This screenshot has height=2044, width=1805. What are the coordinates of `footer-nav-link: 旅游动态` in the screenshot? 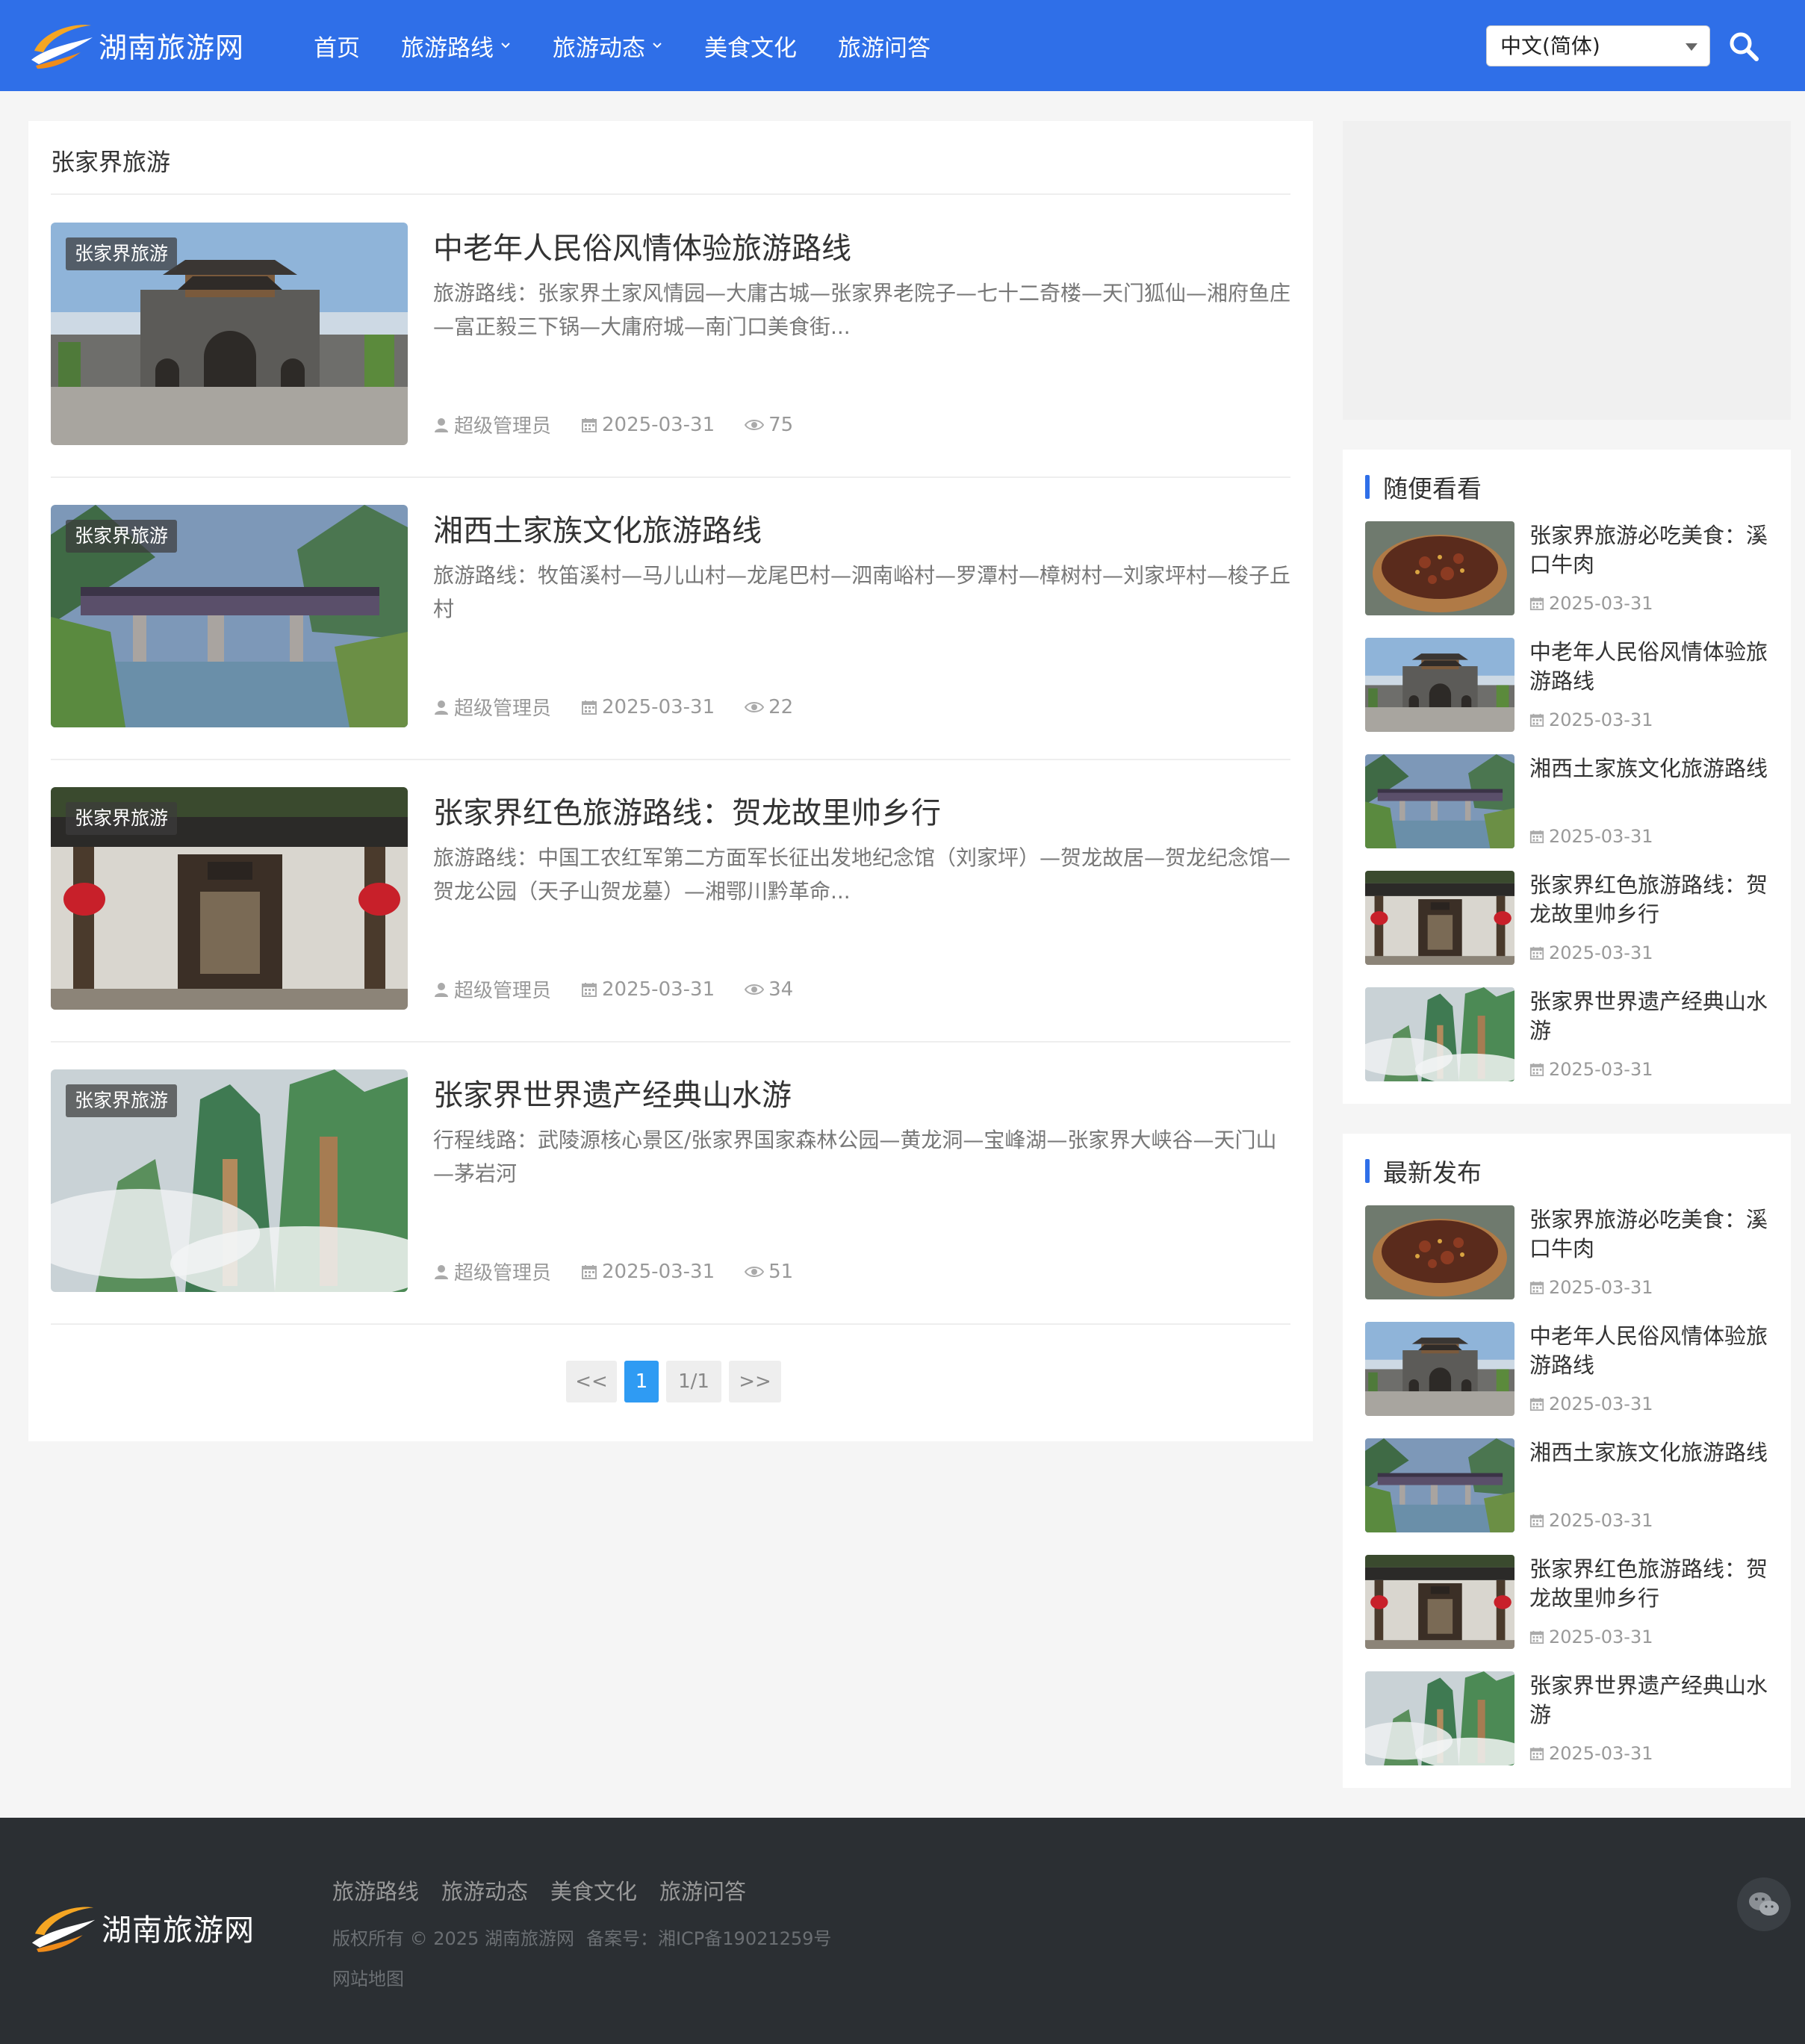 It's located at (485, 1890).